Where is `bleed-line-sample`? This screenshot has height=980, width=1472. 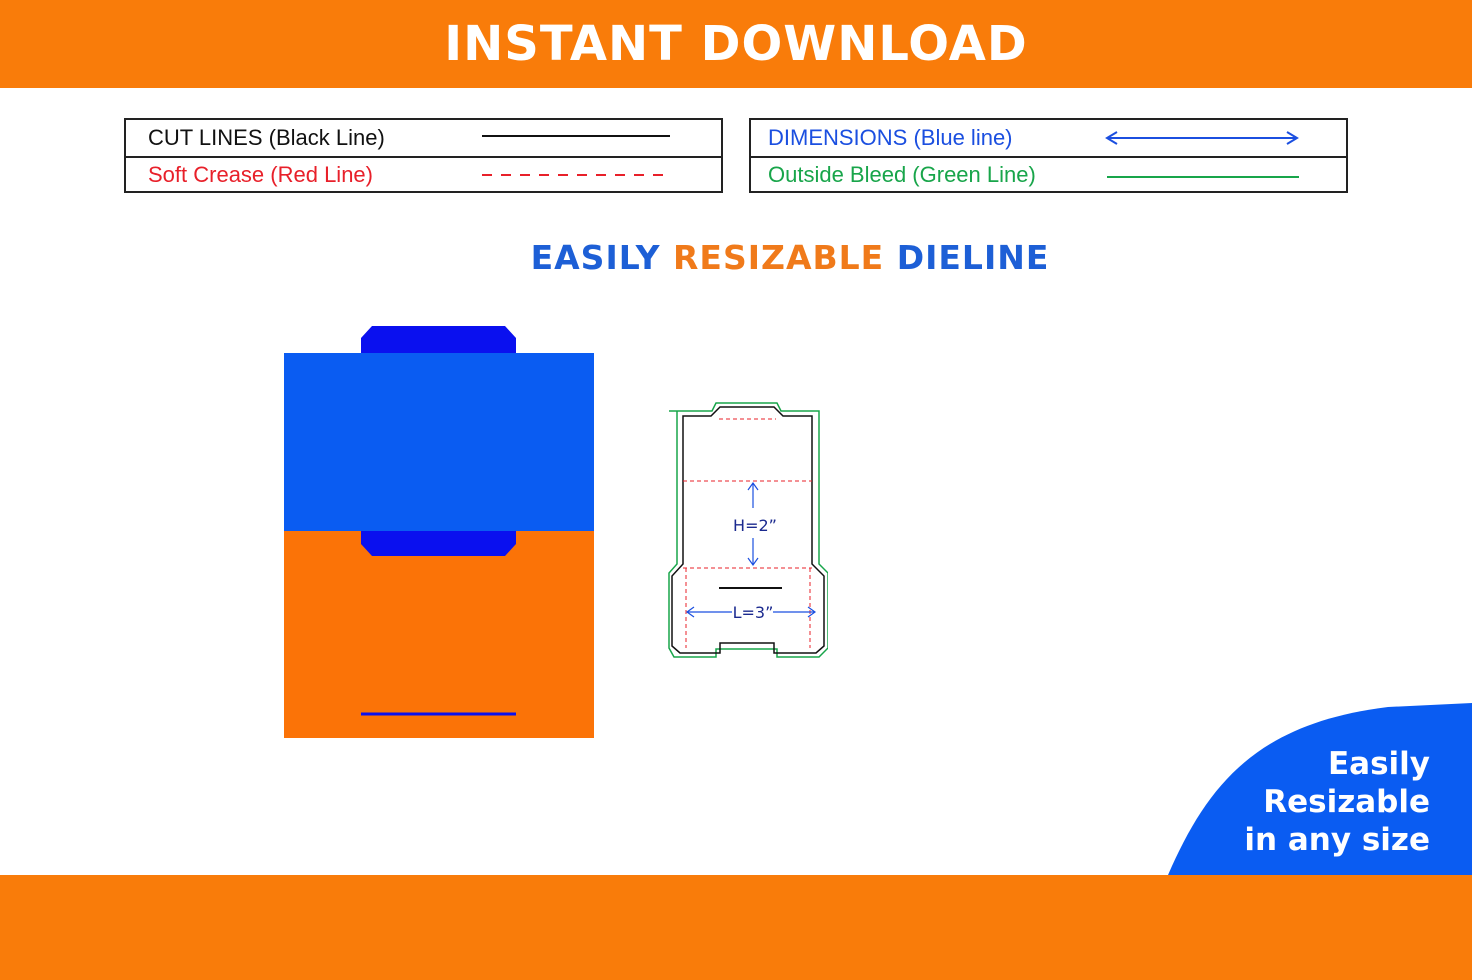 bleed-line-sample is located at coordinates (1203, 177).